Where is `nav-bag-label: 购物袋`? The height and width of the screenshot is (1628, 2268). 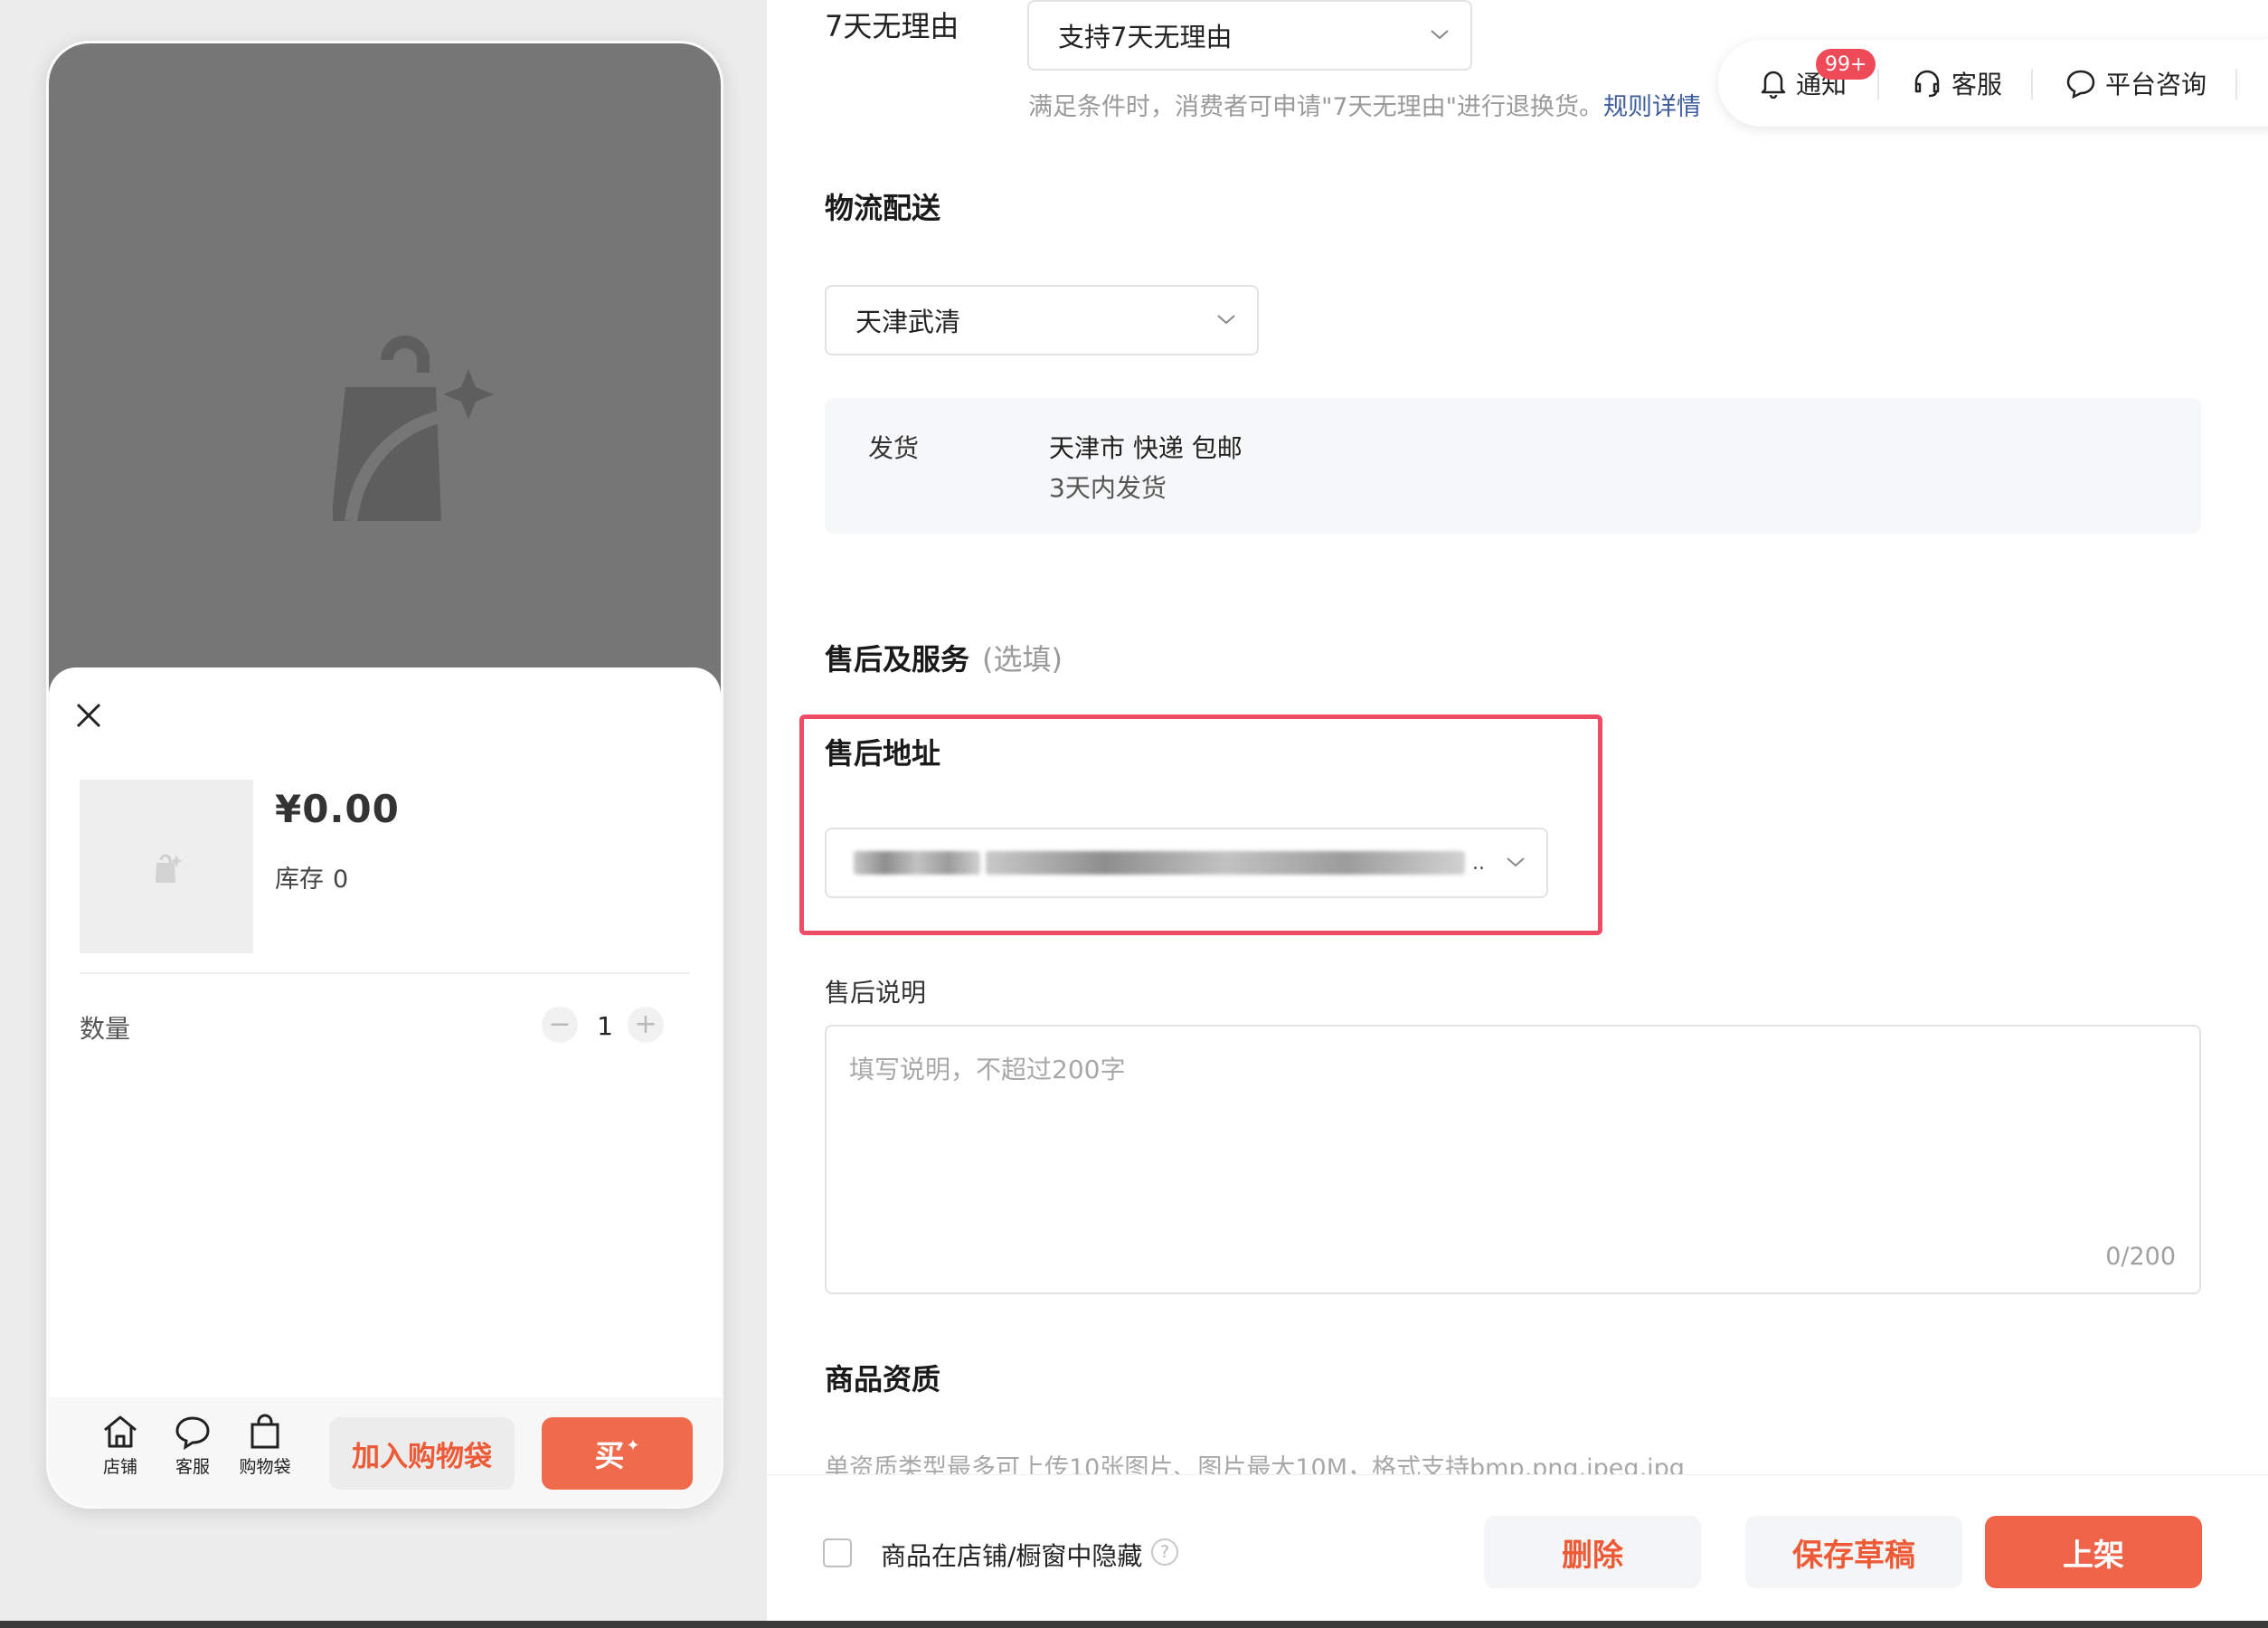
nav-bag-label: 购物袋 is located at coordinates (265, 1467).